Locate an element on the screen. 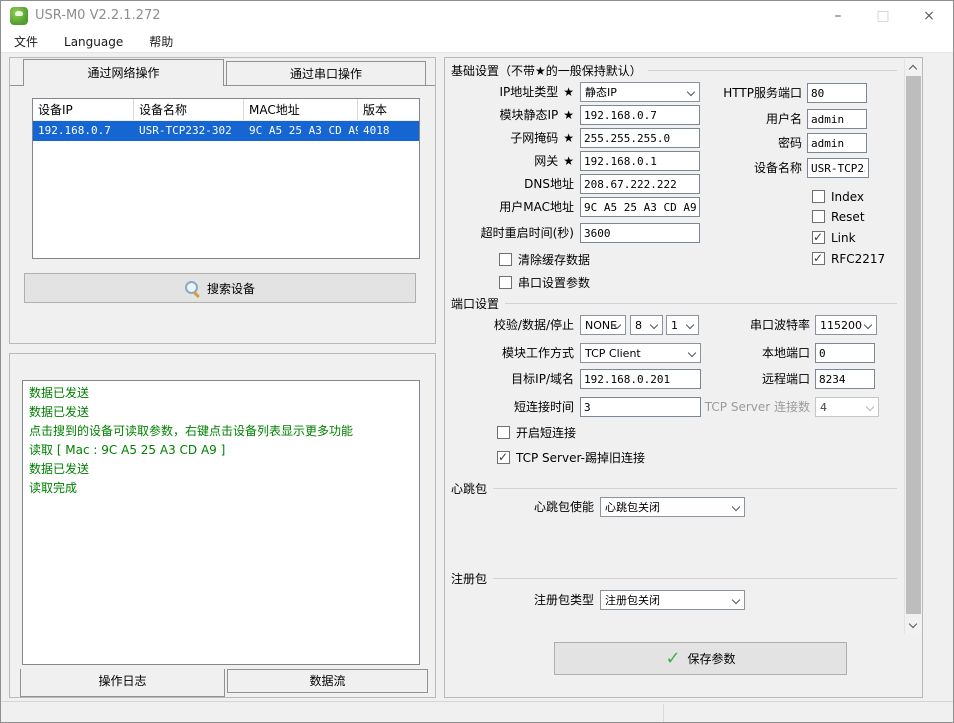 This screenshot has width=954, height=723. app-icon is located at coordinates (19, 16).